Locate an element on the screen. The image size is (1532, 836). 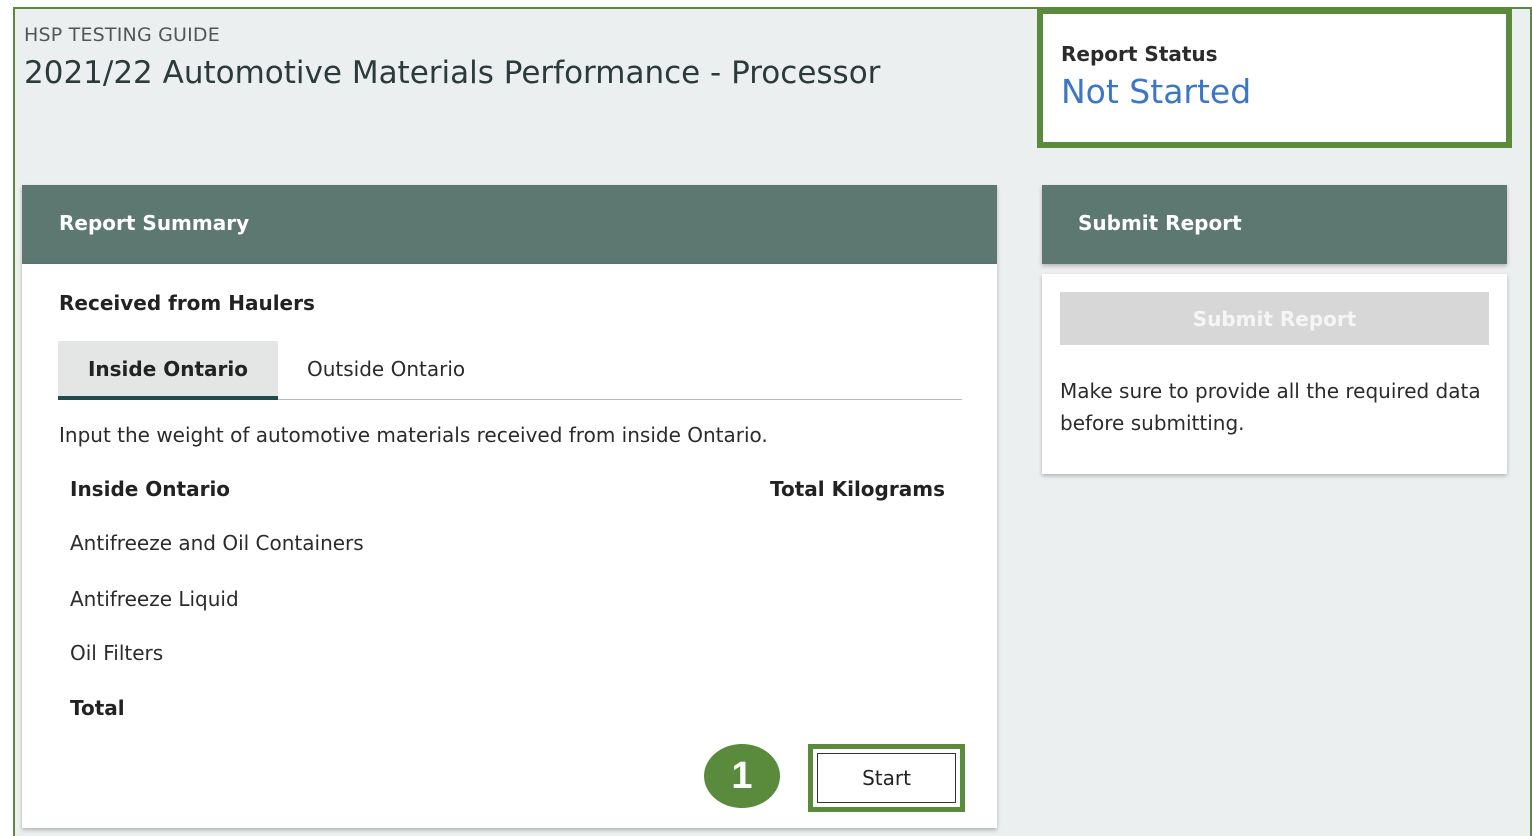
table-row-antifreeze-liquid: Antifreeze Liquid is located at coordinates (154, 599).